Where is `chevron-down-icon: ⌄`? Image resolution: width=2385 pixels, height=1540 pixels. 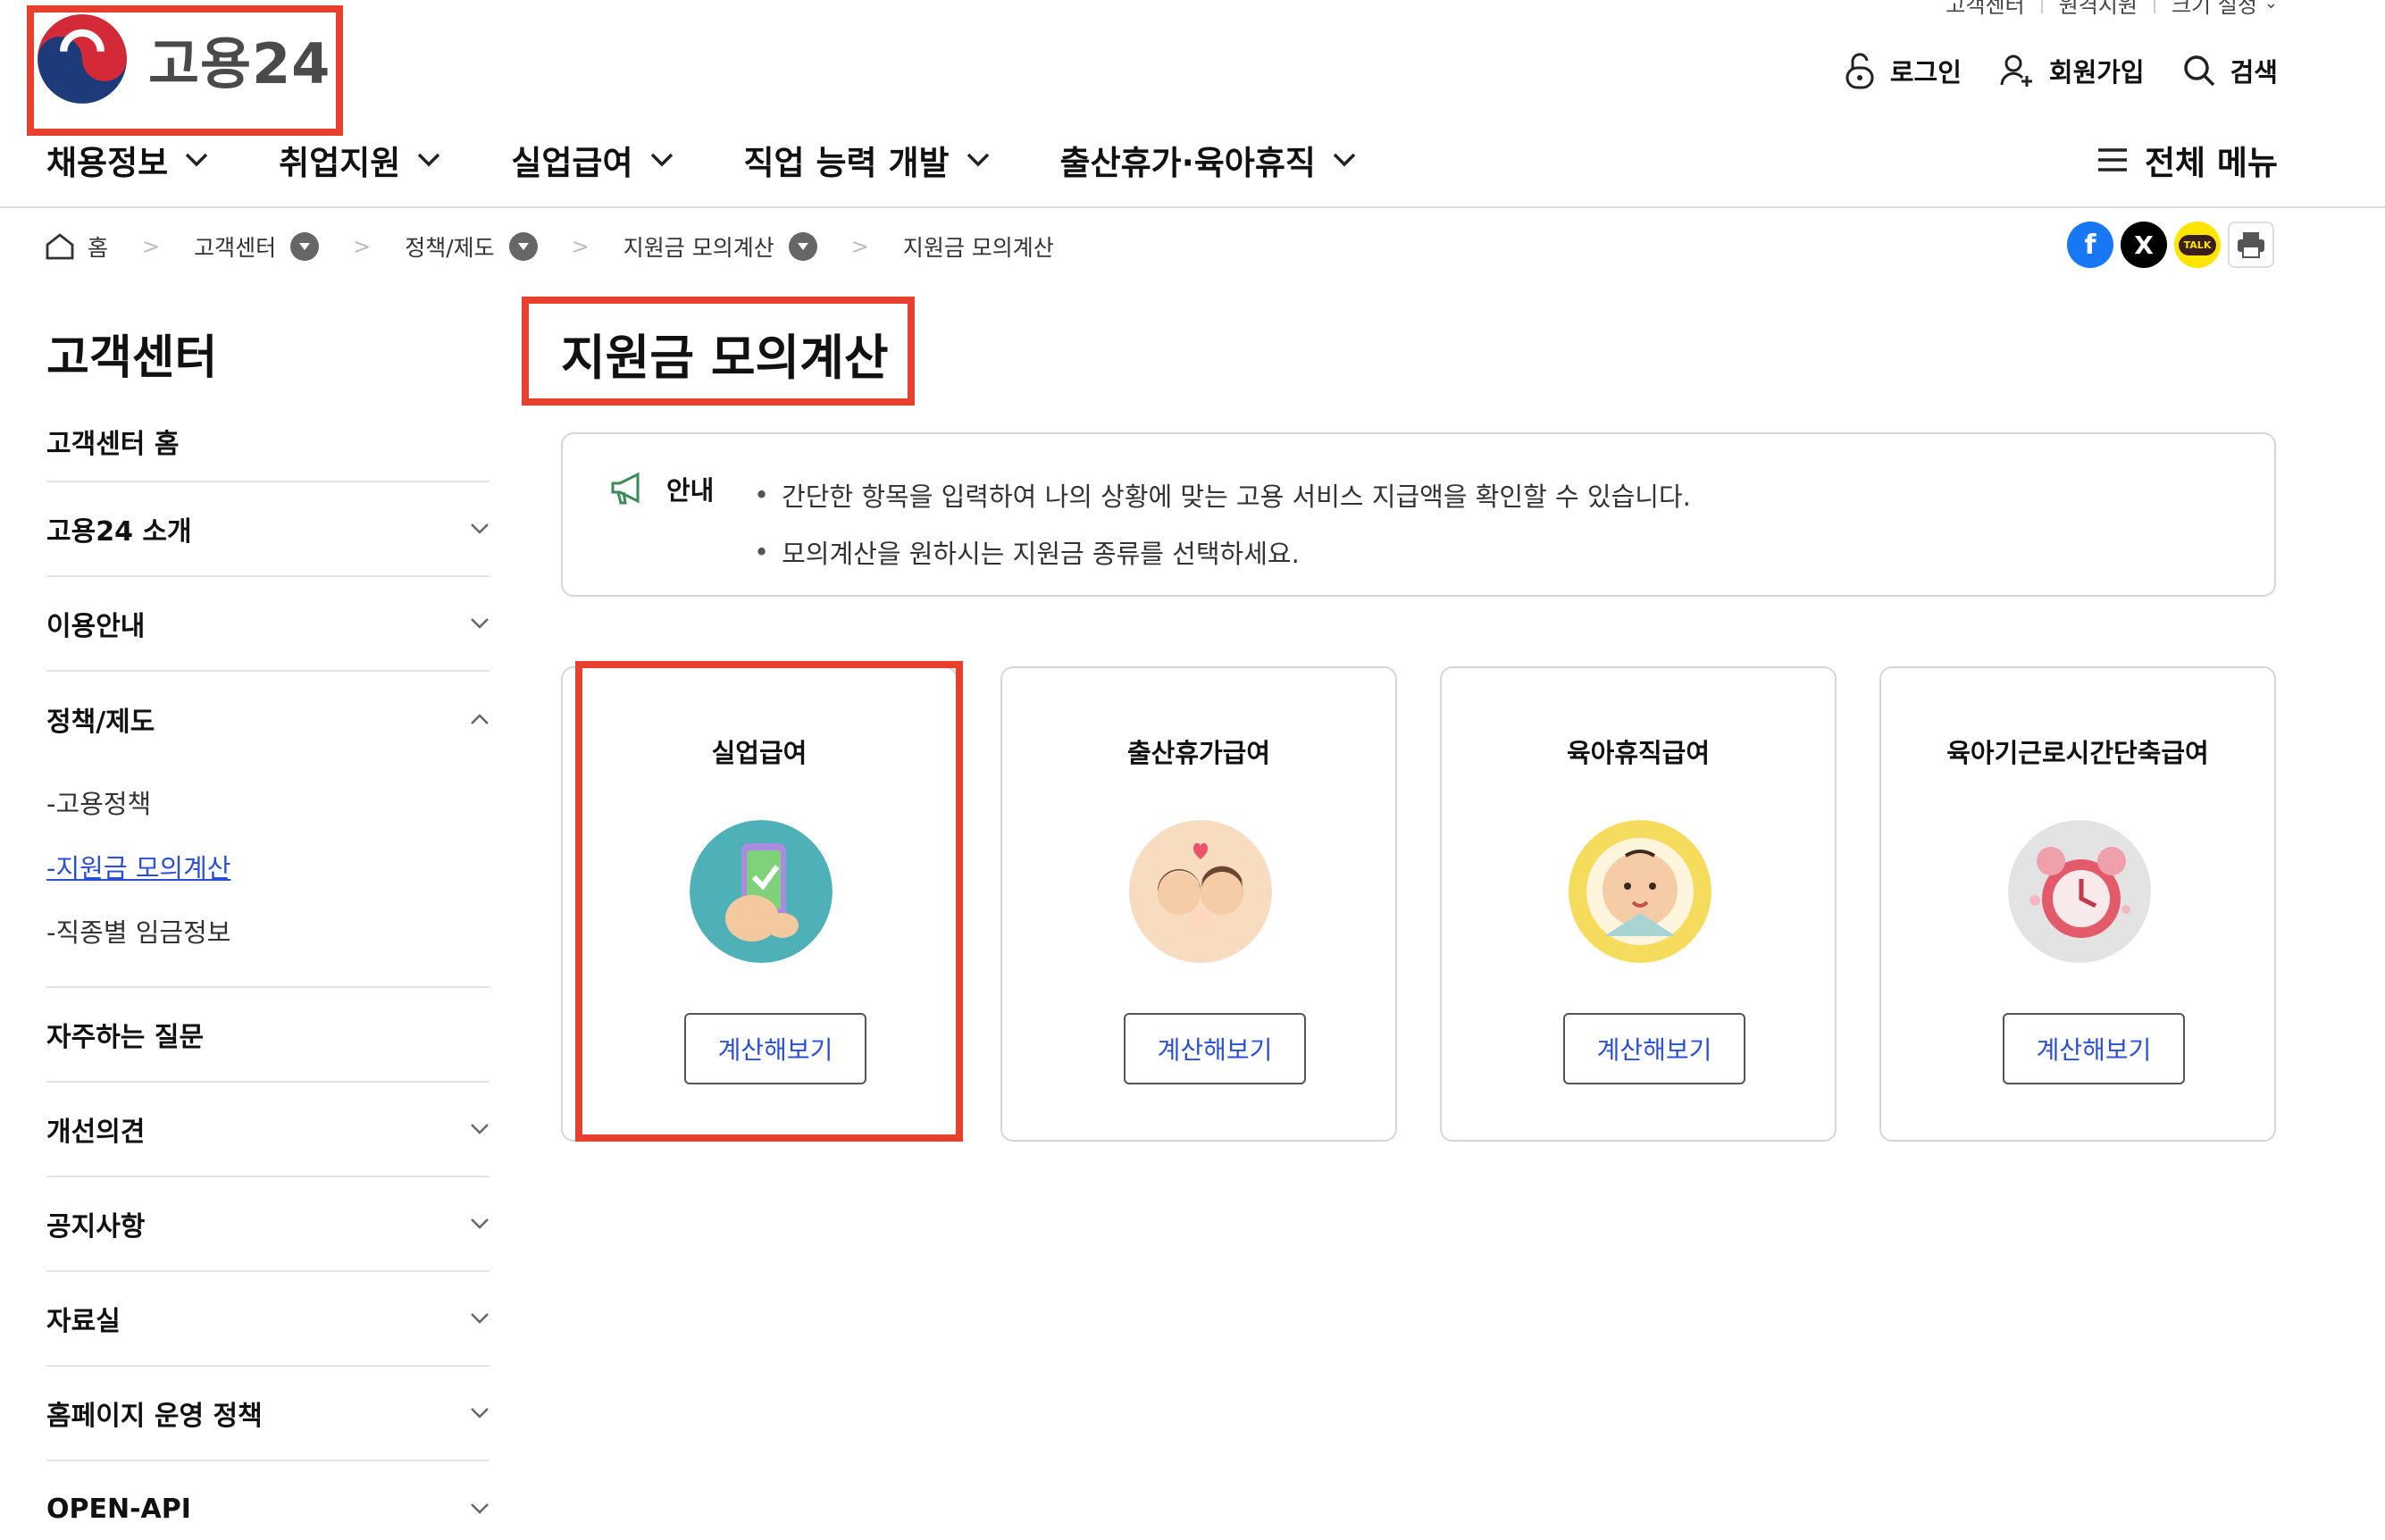
chevron-down-icon: ⌄ is located at coordinates (2271, 6).